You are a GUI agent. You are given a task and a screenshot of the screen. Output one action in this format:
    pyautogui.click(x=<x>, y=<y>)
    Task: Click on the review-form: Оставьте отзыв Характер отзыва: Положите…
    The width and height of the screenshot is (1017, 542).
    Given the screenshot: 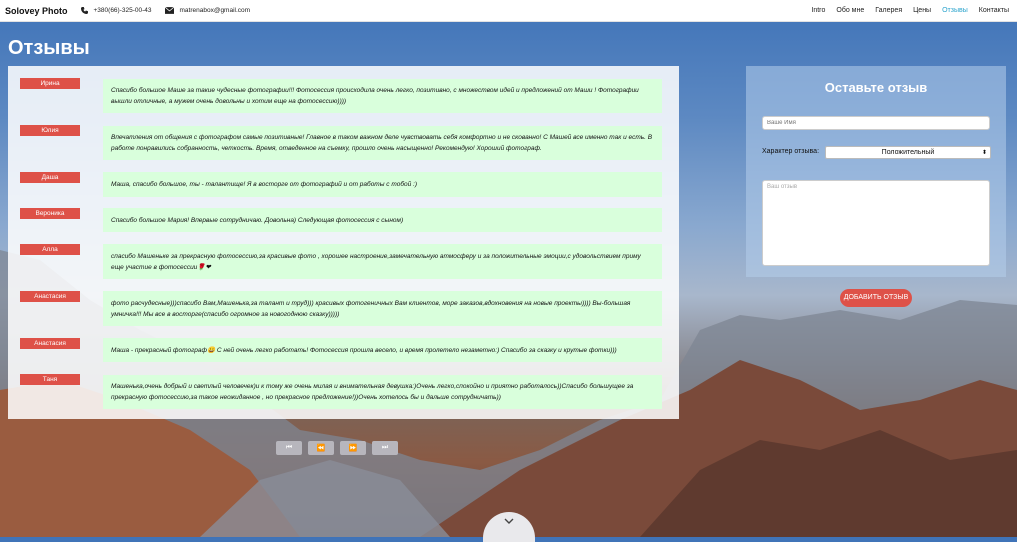 What is the action you would take?
    pyautogui.click(x=876, y=171)
    